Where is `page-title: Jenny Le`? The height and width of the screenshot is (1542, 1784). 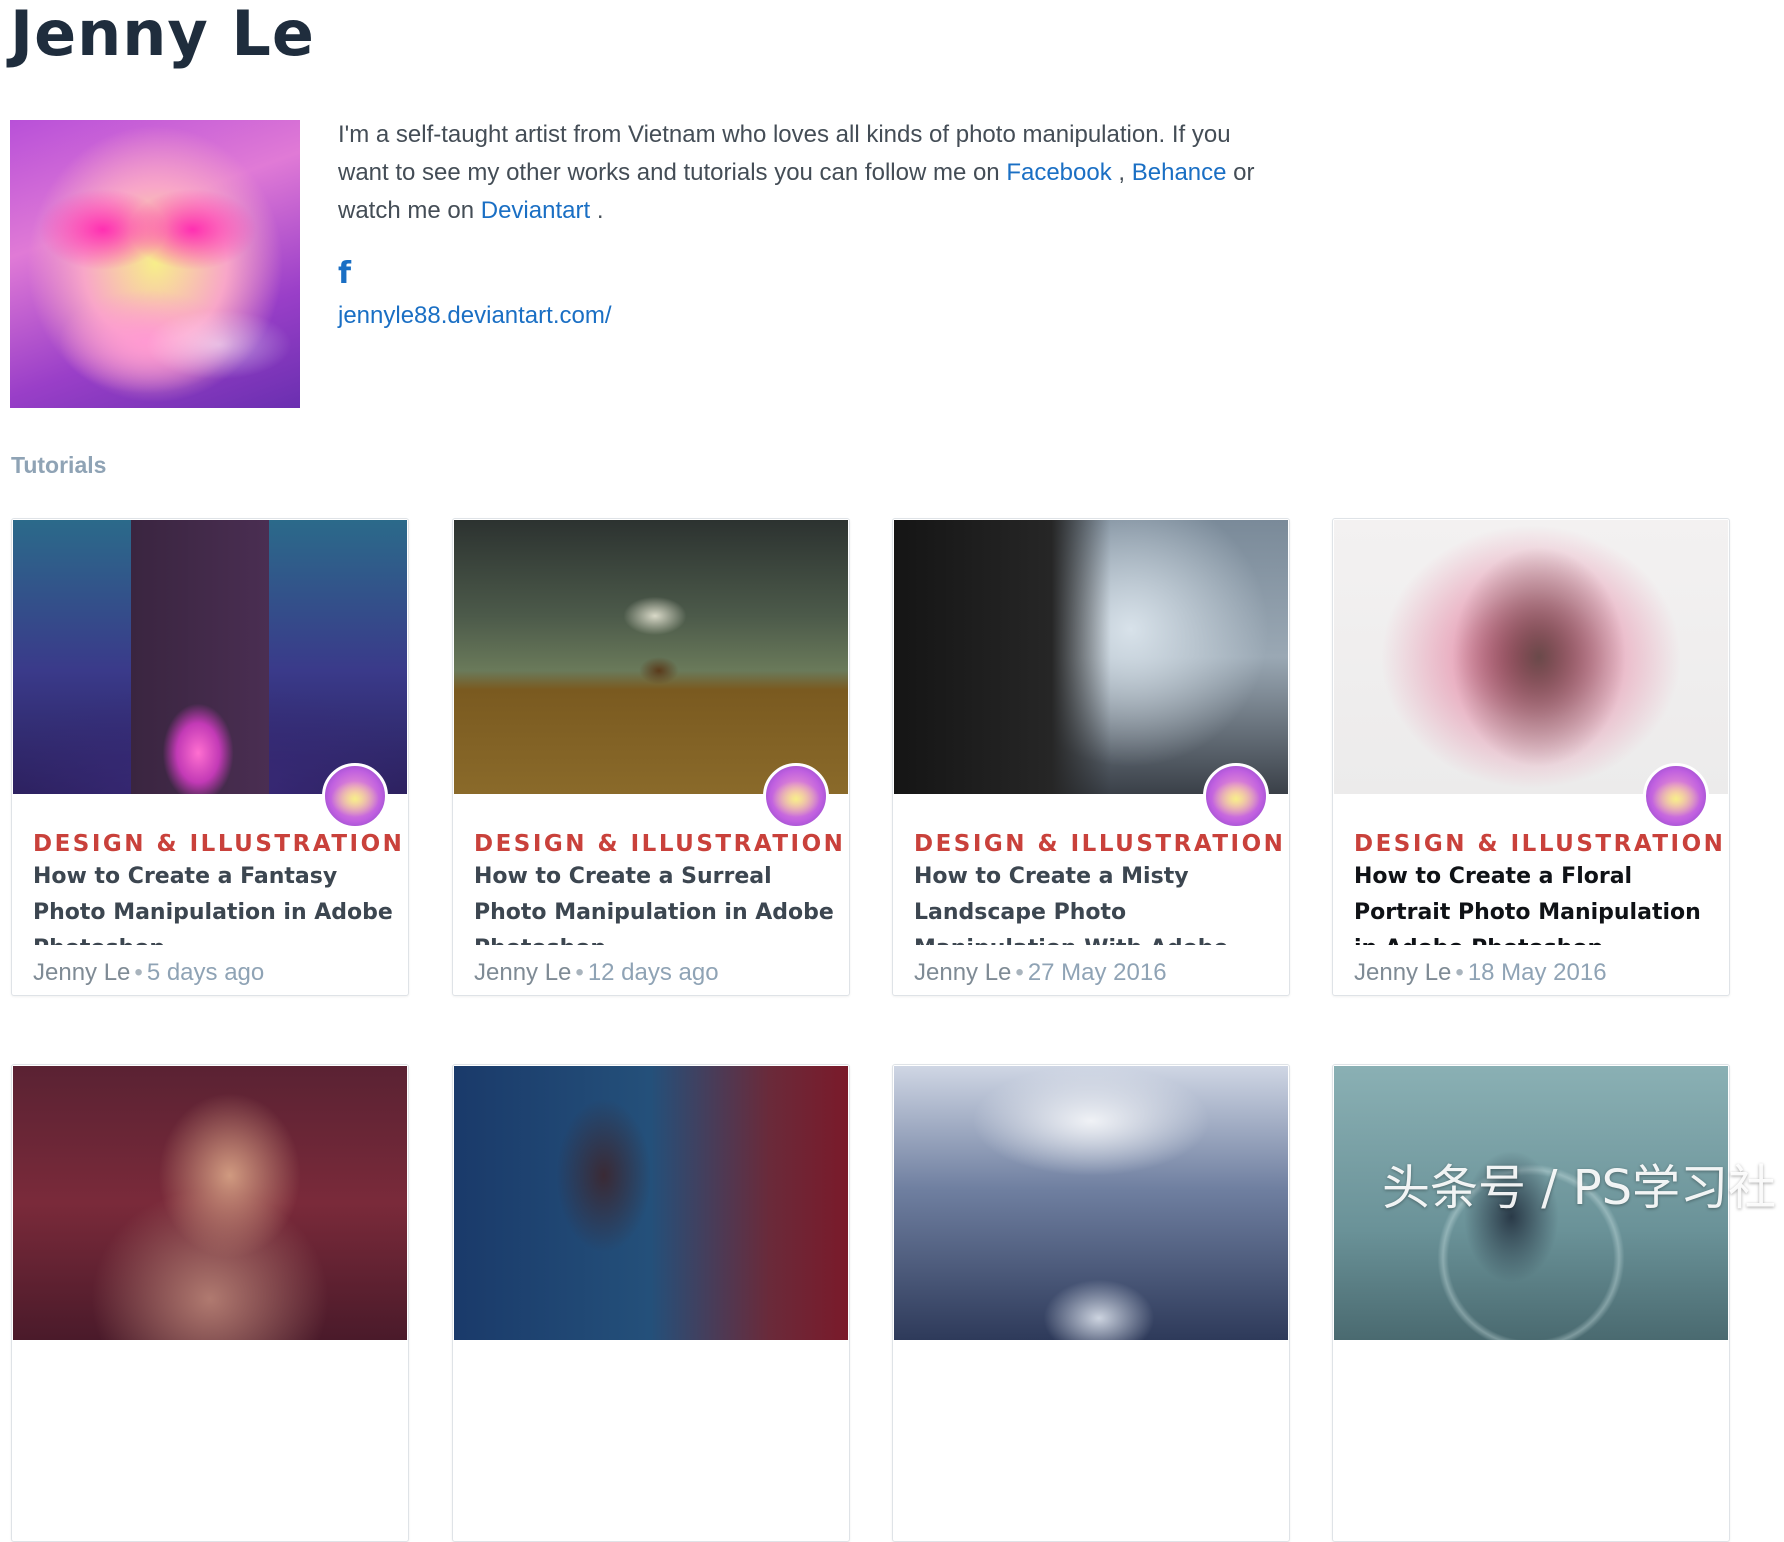
page-title: Jenny Le is located at coordinates (162, 35).